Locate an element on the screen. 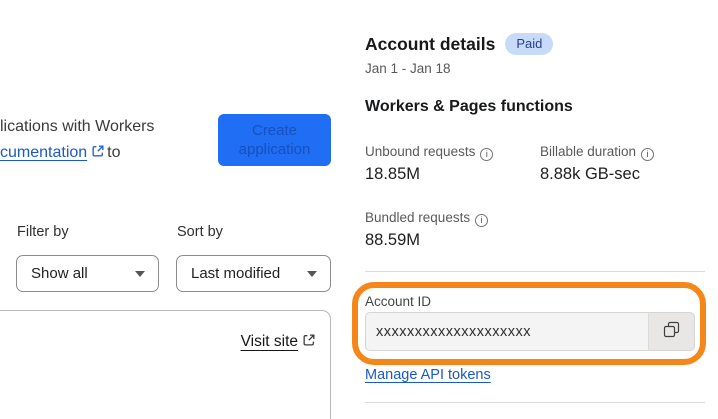  copy-button is located at coordinates (671, 331).